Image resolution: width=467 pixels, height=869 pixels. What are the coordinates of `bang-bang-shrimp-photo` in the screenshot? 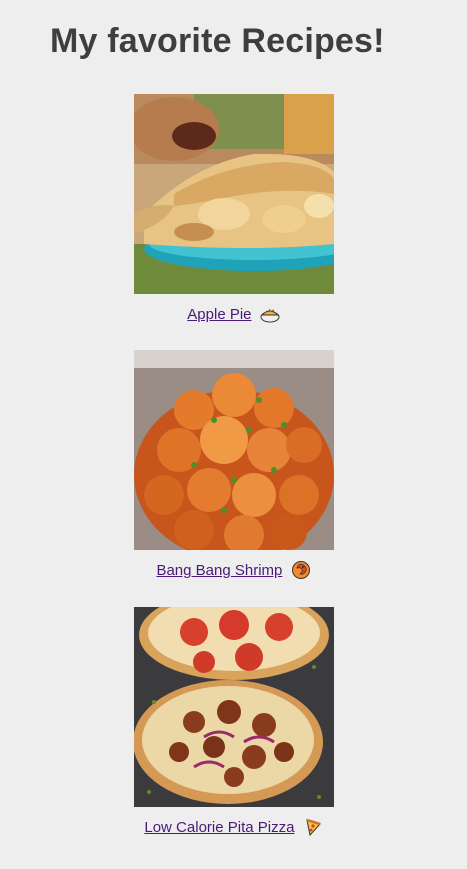 It's located at (233, 450).